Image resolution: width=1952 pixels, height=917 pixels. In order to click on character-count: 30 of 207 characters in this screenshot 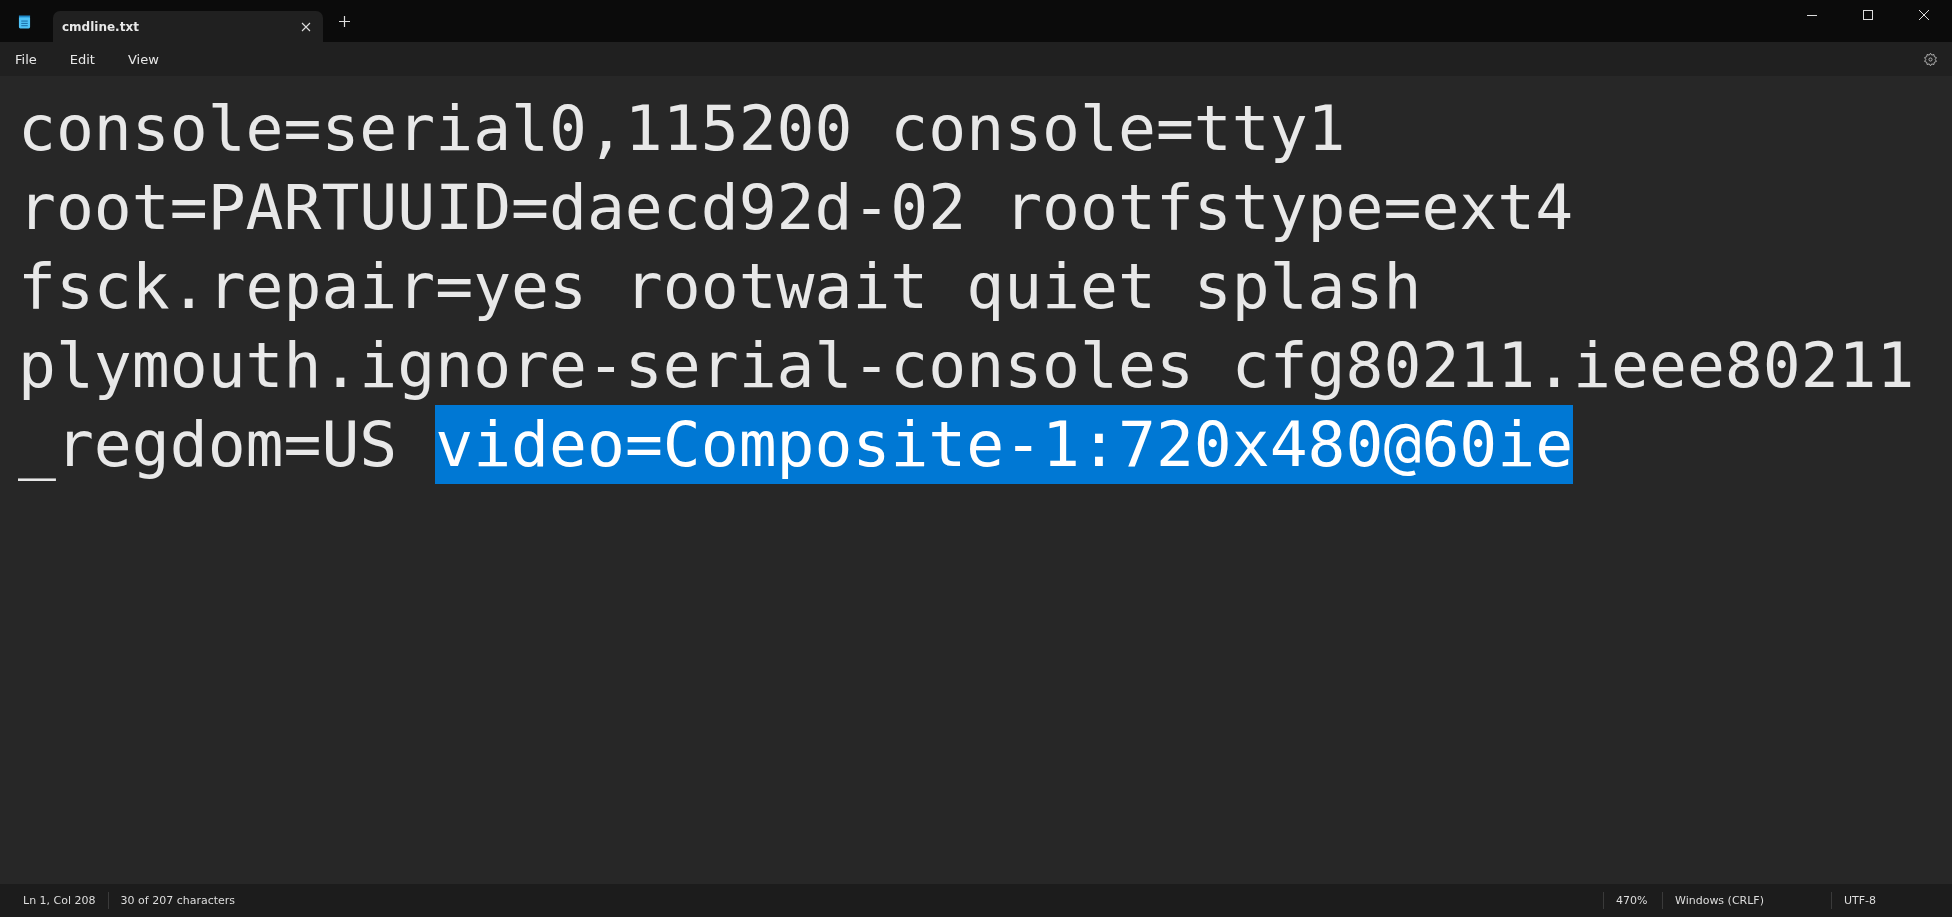, I will do `click(178, 900)`.